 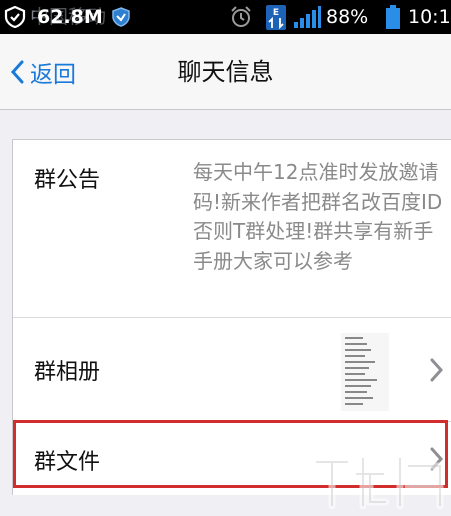 What do you see at coordinates (276, 13) in the screenshot?
I see `svg-text: E` at bounding box center [276, 13].